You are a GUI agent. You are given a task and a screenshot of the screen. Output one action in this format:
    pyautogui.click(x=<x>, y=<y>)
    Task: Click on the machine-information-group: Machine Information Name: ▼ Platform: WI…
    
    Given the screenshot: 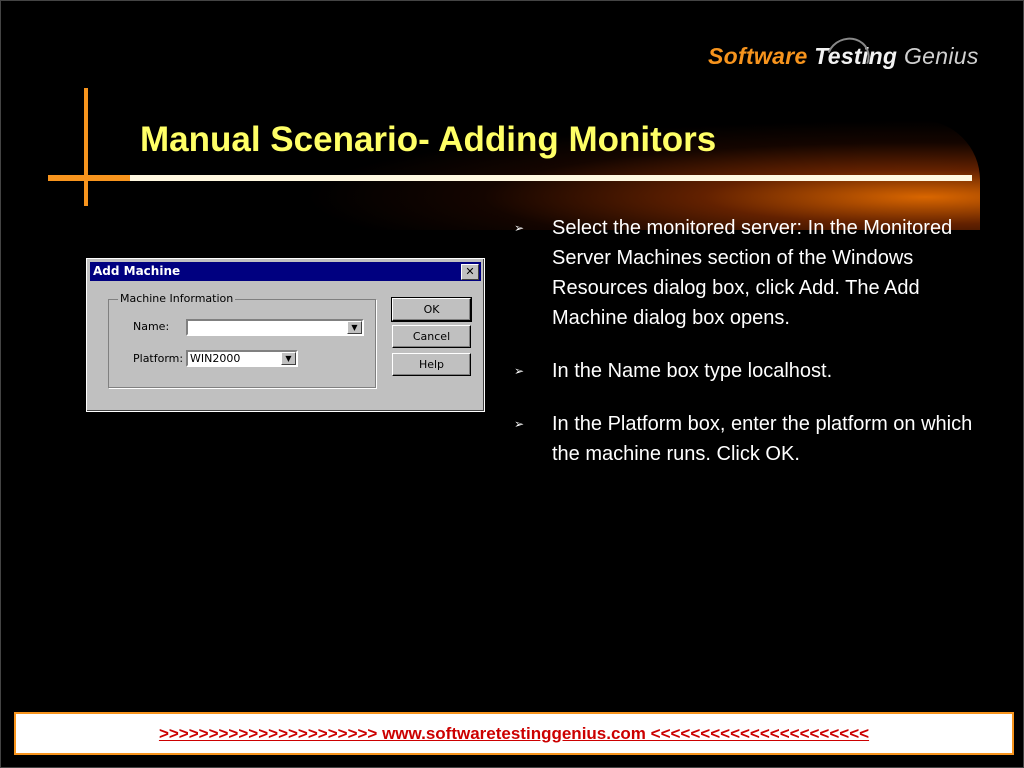 What is the action you would take?
    pyautogui.click(x=242, y=340)
    